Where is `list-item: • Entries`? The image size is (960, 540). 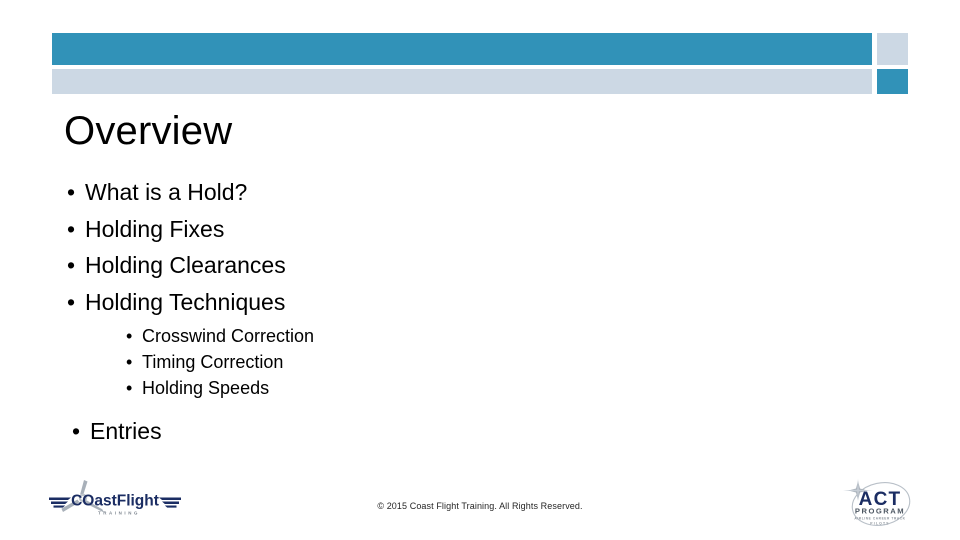 list-item: • Entries is located at coordinates (466, 431).